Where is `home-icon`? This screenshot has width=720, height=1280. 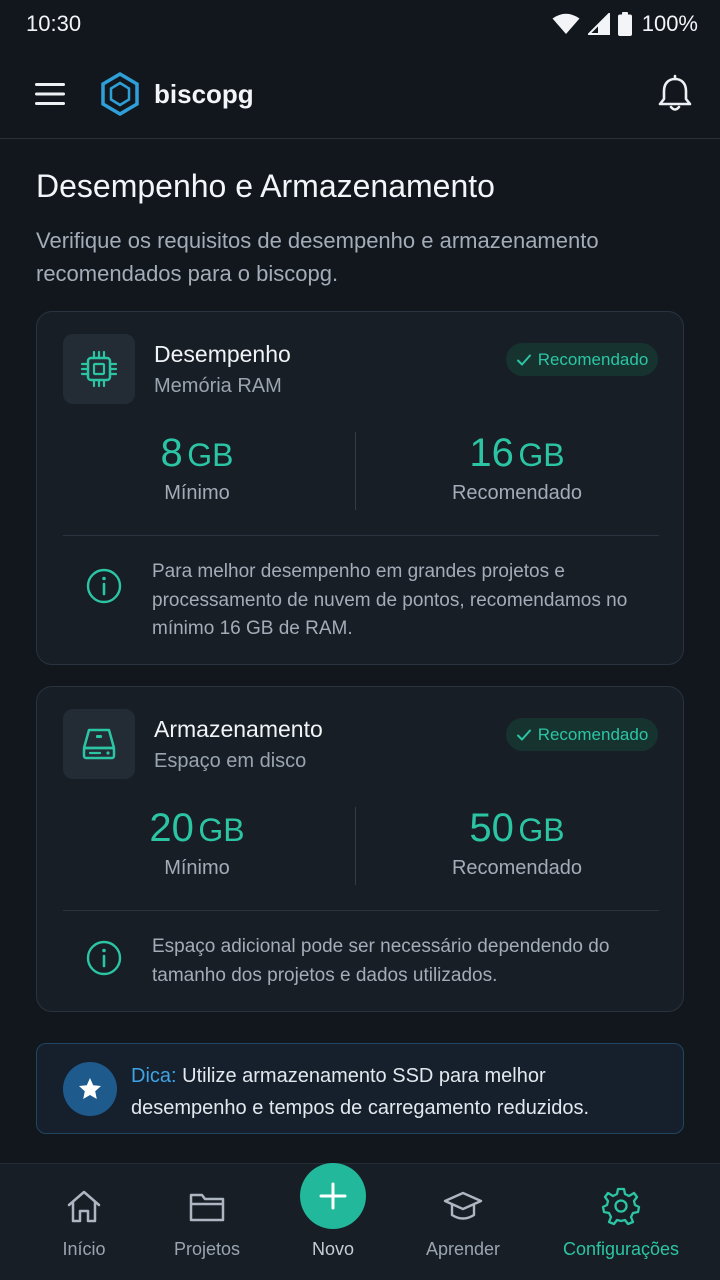
home-icon is located at coordinates (84, 1206).